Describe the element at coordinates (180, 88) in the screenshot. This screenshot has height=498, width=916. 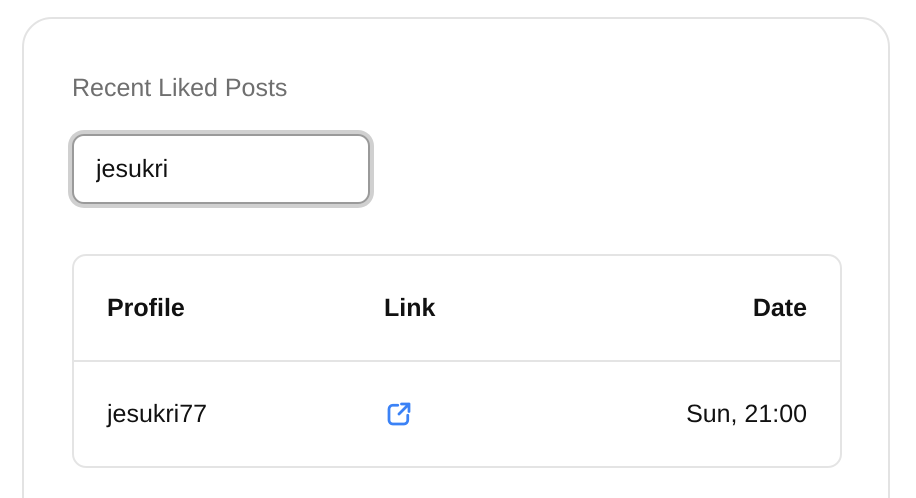
I see `section-title: Recent Liked Posts` at that location.